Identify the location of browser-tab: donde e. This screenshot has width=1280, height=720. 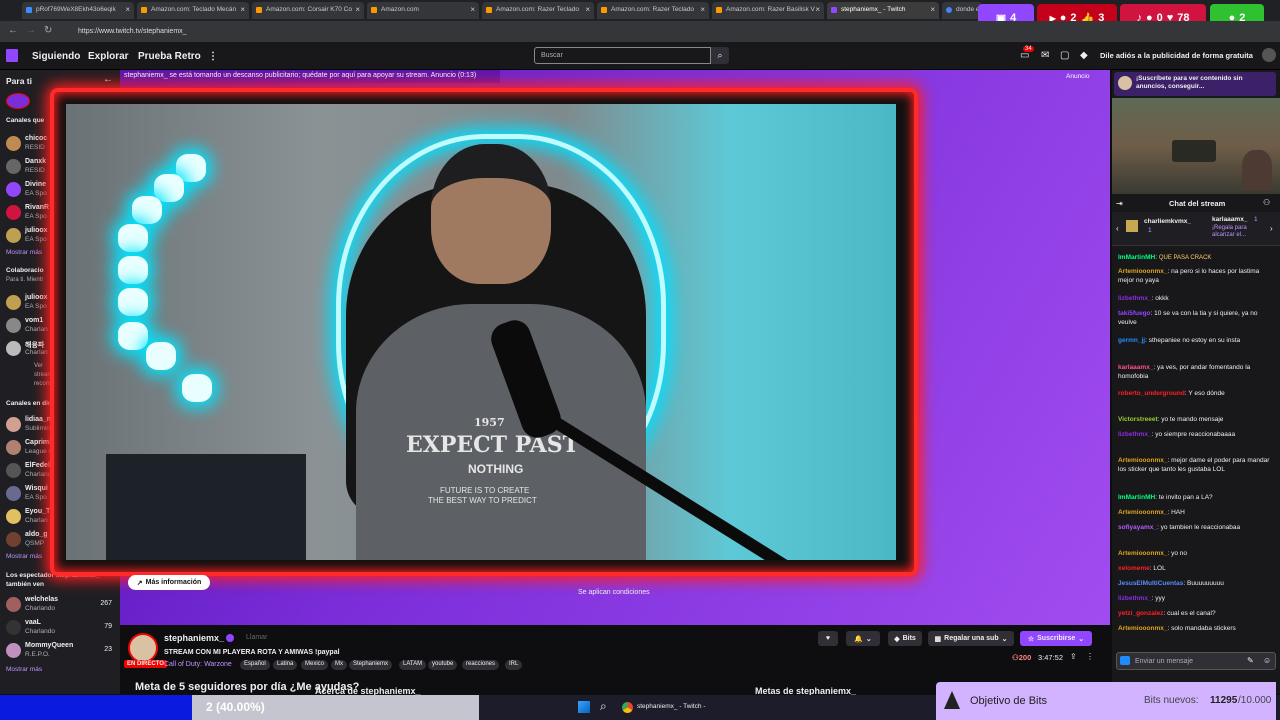
(962, 10).